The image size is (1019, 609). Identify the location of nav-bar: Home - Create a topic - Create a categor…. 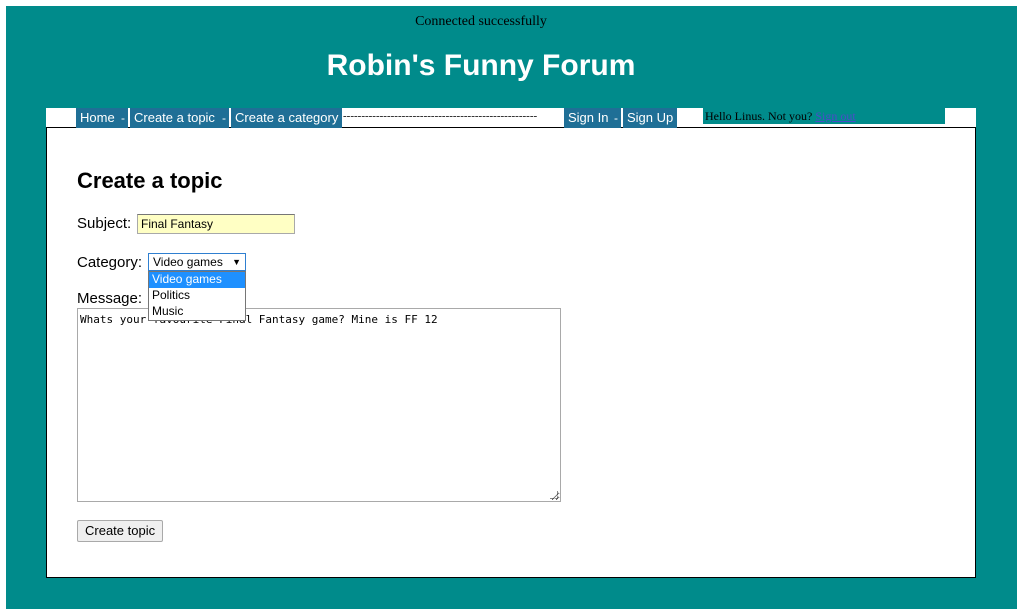
(511, 118).